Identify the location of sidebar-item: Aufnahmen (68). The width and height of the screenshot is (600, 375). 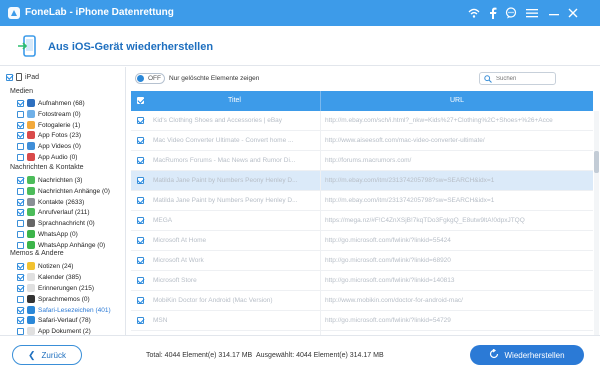
(51, 103).